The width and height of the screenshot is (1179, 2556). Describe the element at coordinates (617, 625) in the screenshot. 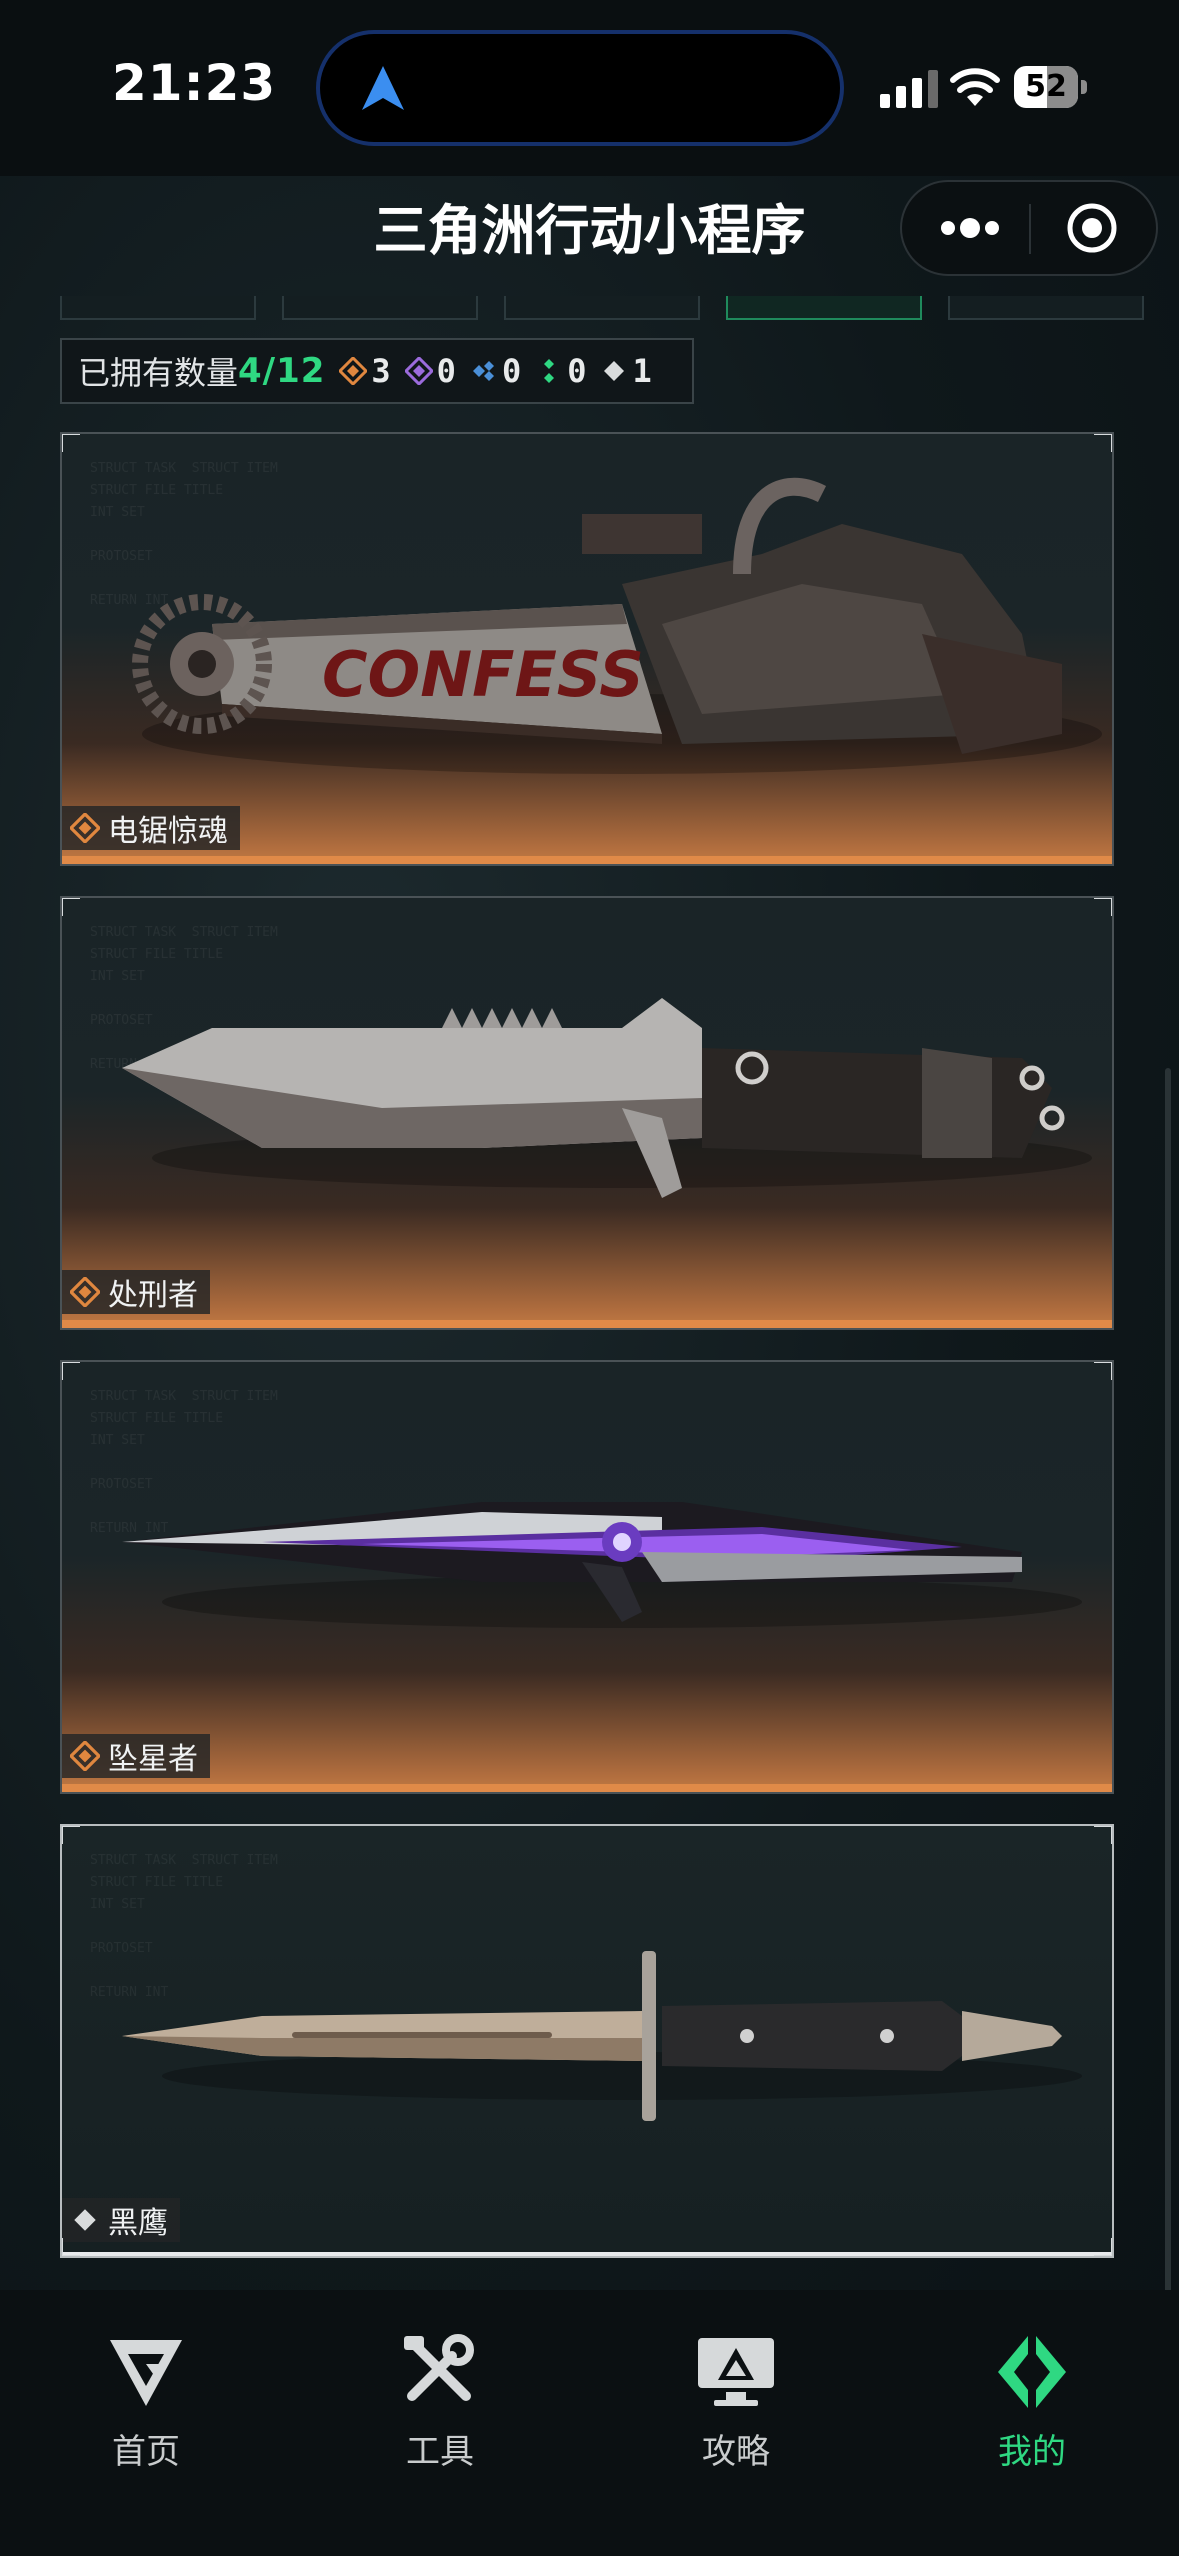

I see `chainsaw-artwork: CONFESS` at that location.